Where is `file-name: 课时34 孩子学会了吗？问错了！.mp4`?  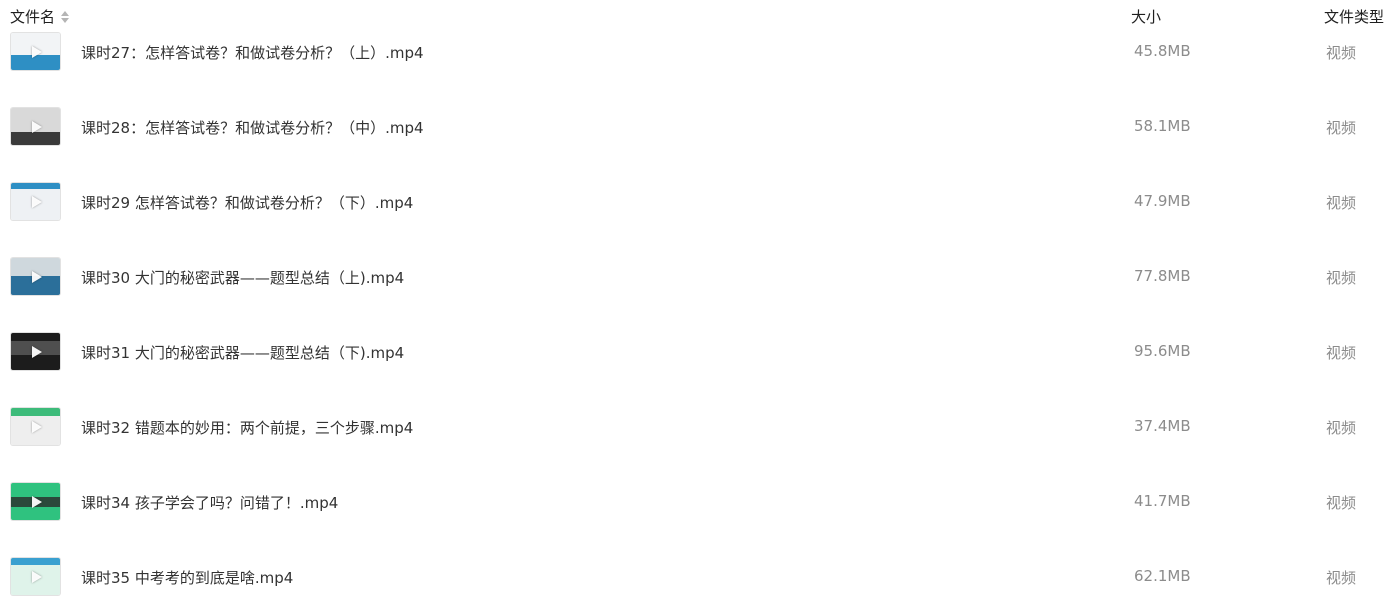
file-name: 课时34 孩子学会了吗？问错了！.mp4 is located at coordinates (209, 502).